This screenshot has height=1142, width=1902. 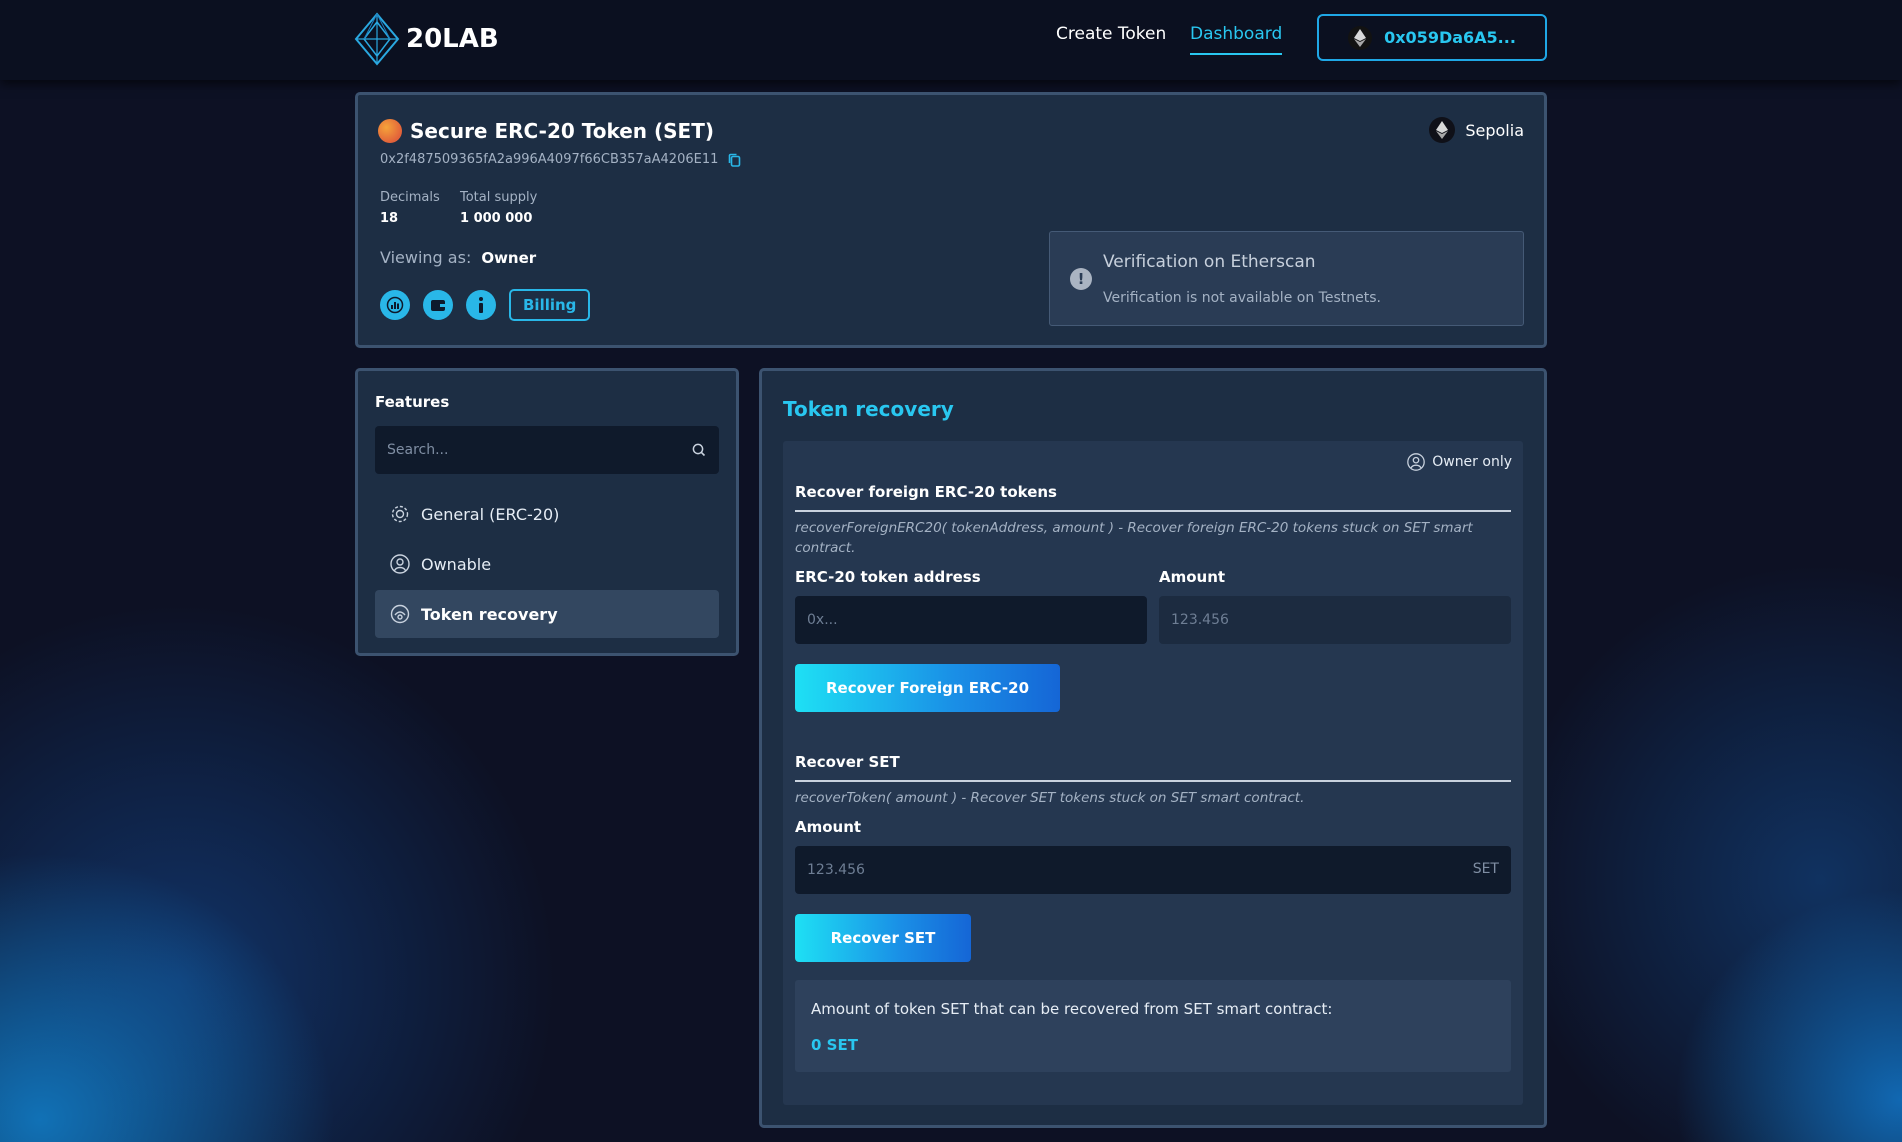 What do you see at coordinates (498, 208) in the screenshot?
I see `supply-block: Total supply 1 000 000` at bounding box center [498, 208].